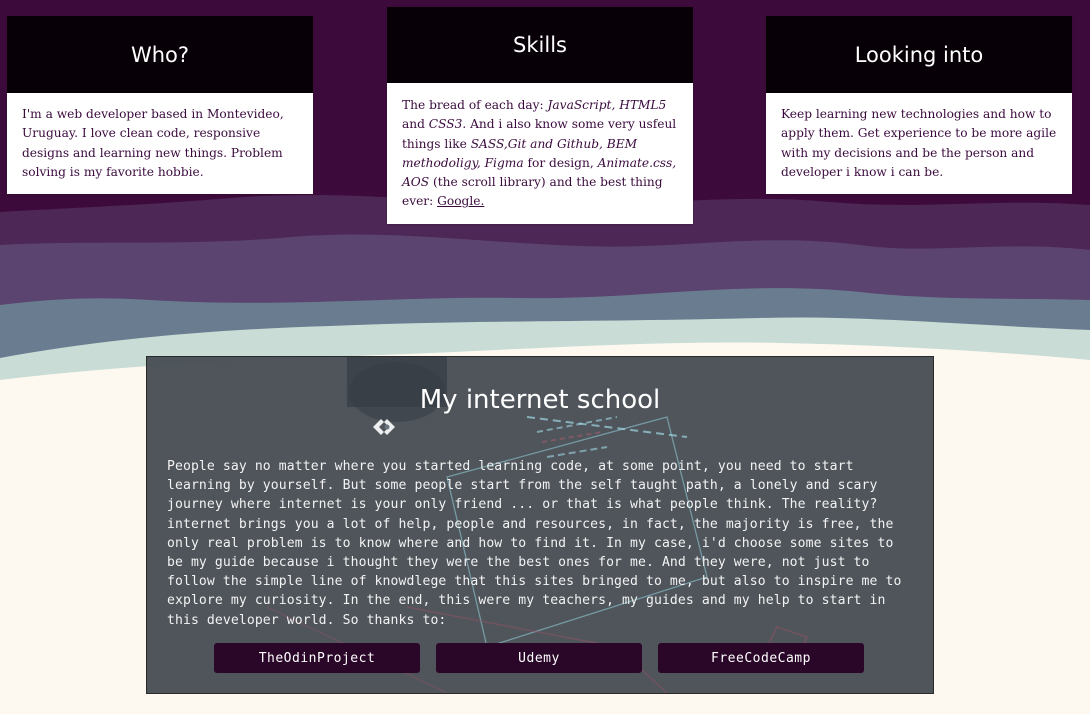  Describe the element at coordinates (560, 162) in the screenshot. I see `skills-for-design: for design,` at that location.